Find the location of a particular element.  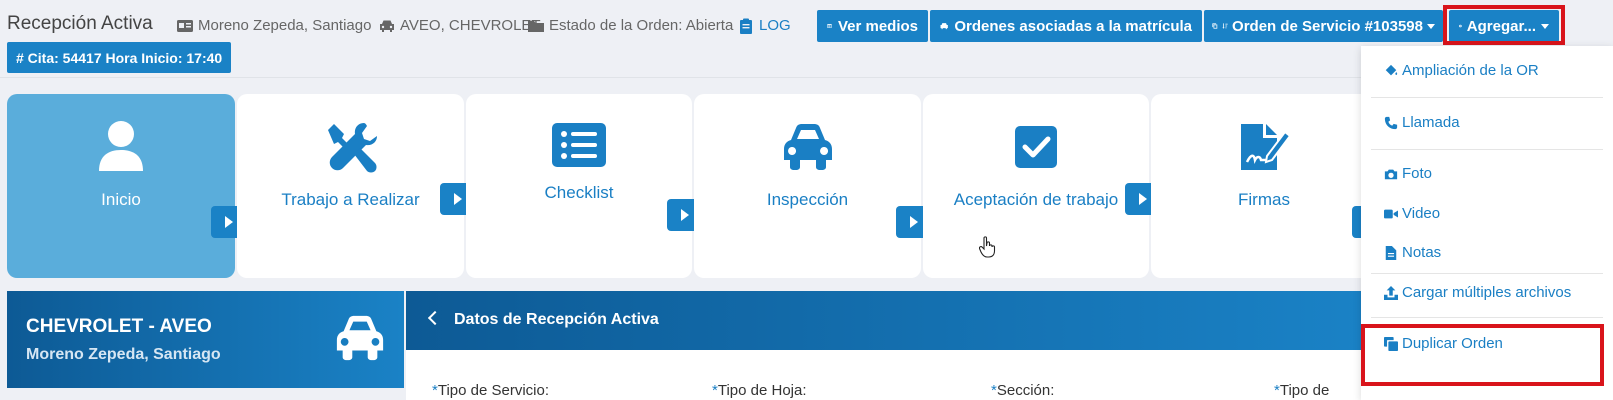

page-title: Recepción Activa is located at coordinates (80, 23).